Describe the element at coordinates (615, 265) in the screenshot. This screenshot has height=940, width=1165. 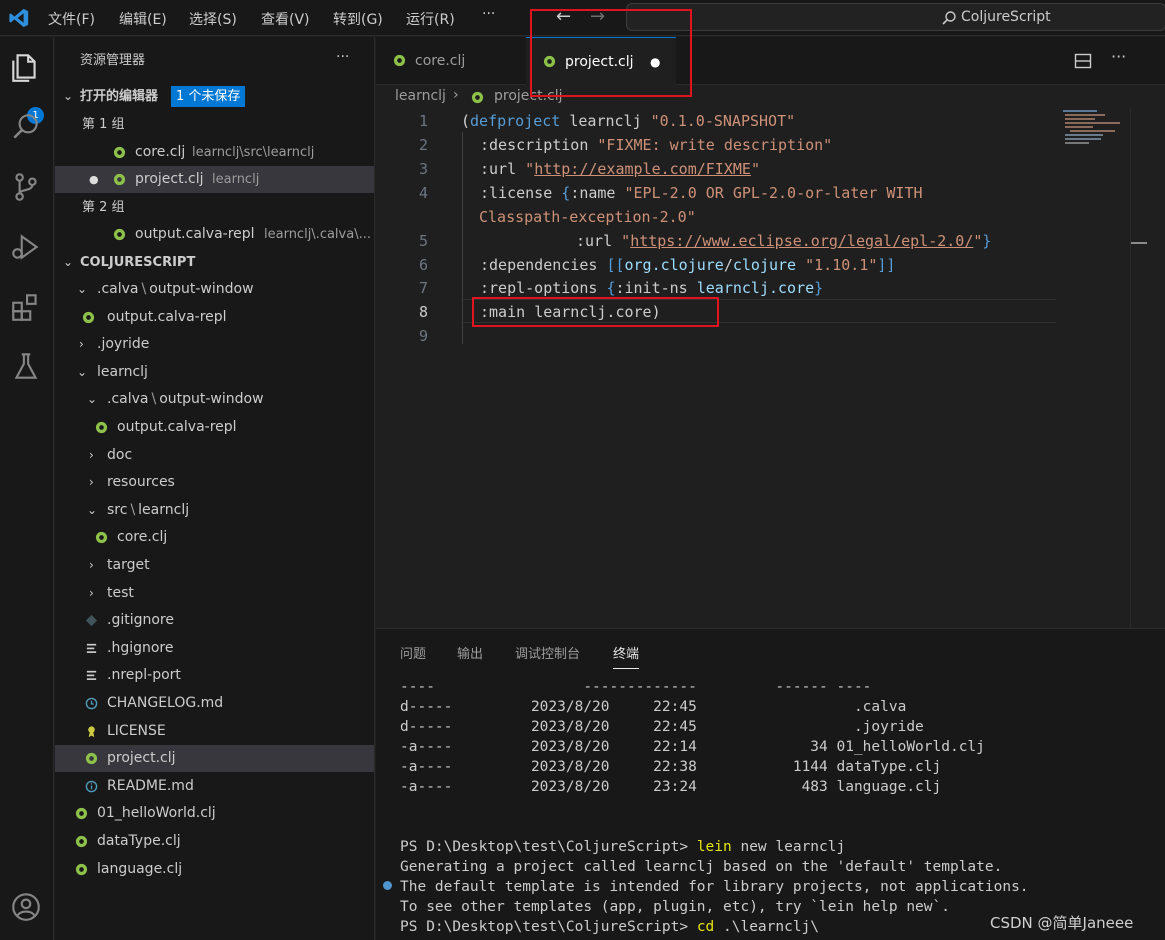
I see `code-token: [[` at that location.